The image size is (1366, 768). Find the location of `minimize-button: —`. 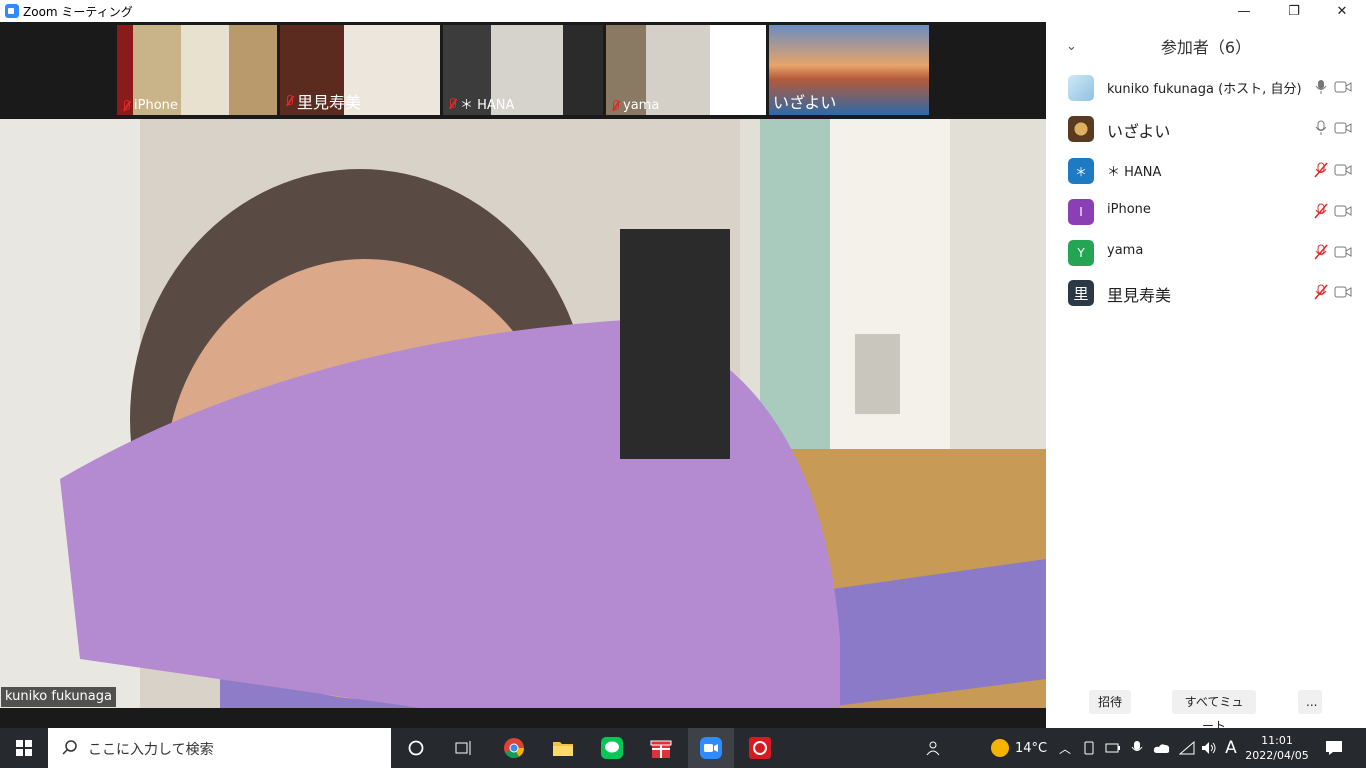

minimize-button: — is located at coordinates (1244, 11).